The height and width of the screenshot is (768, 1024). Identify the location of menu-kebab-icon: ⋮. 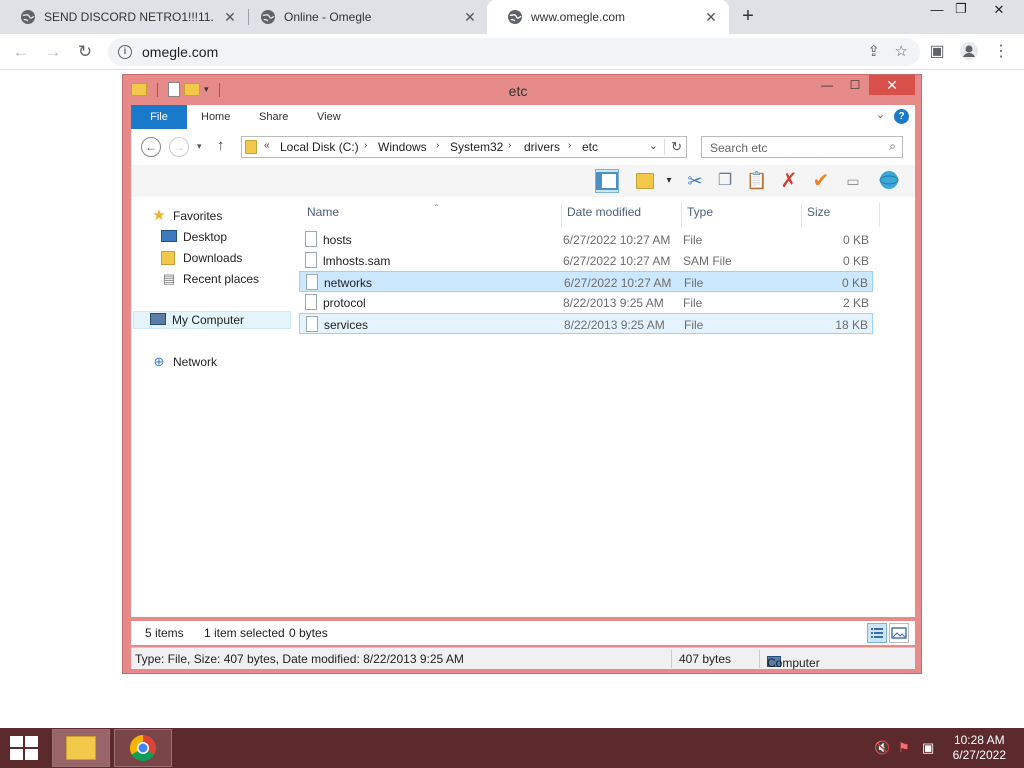
(1001, 52).